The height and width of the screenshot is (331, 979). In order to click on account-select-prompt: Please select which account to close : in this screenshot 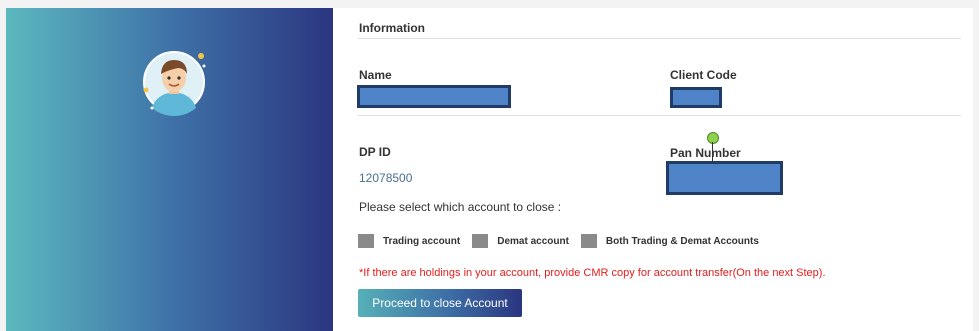, I will do `click(460, 207)`.